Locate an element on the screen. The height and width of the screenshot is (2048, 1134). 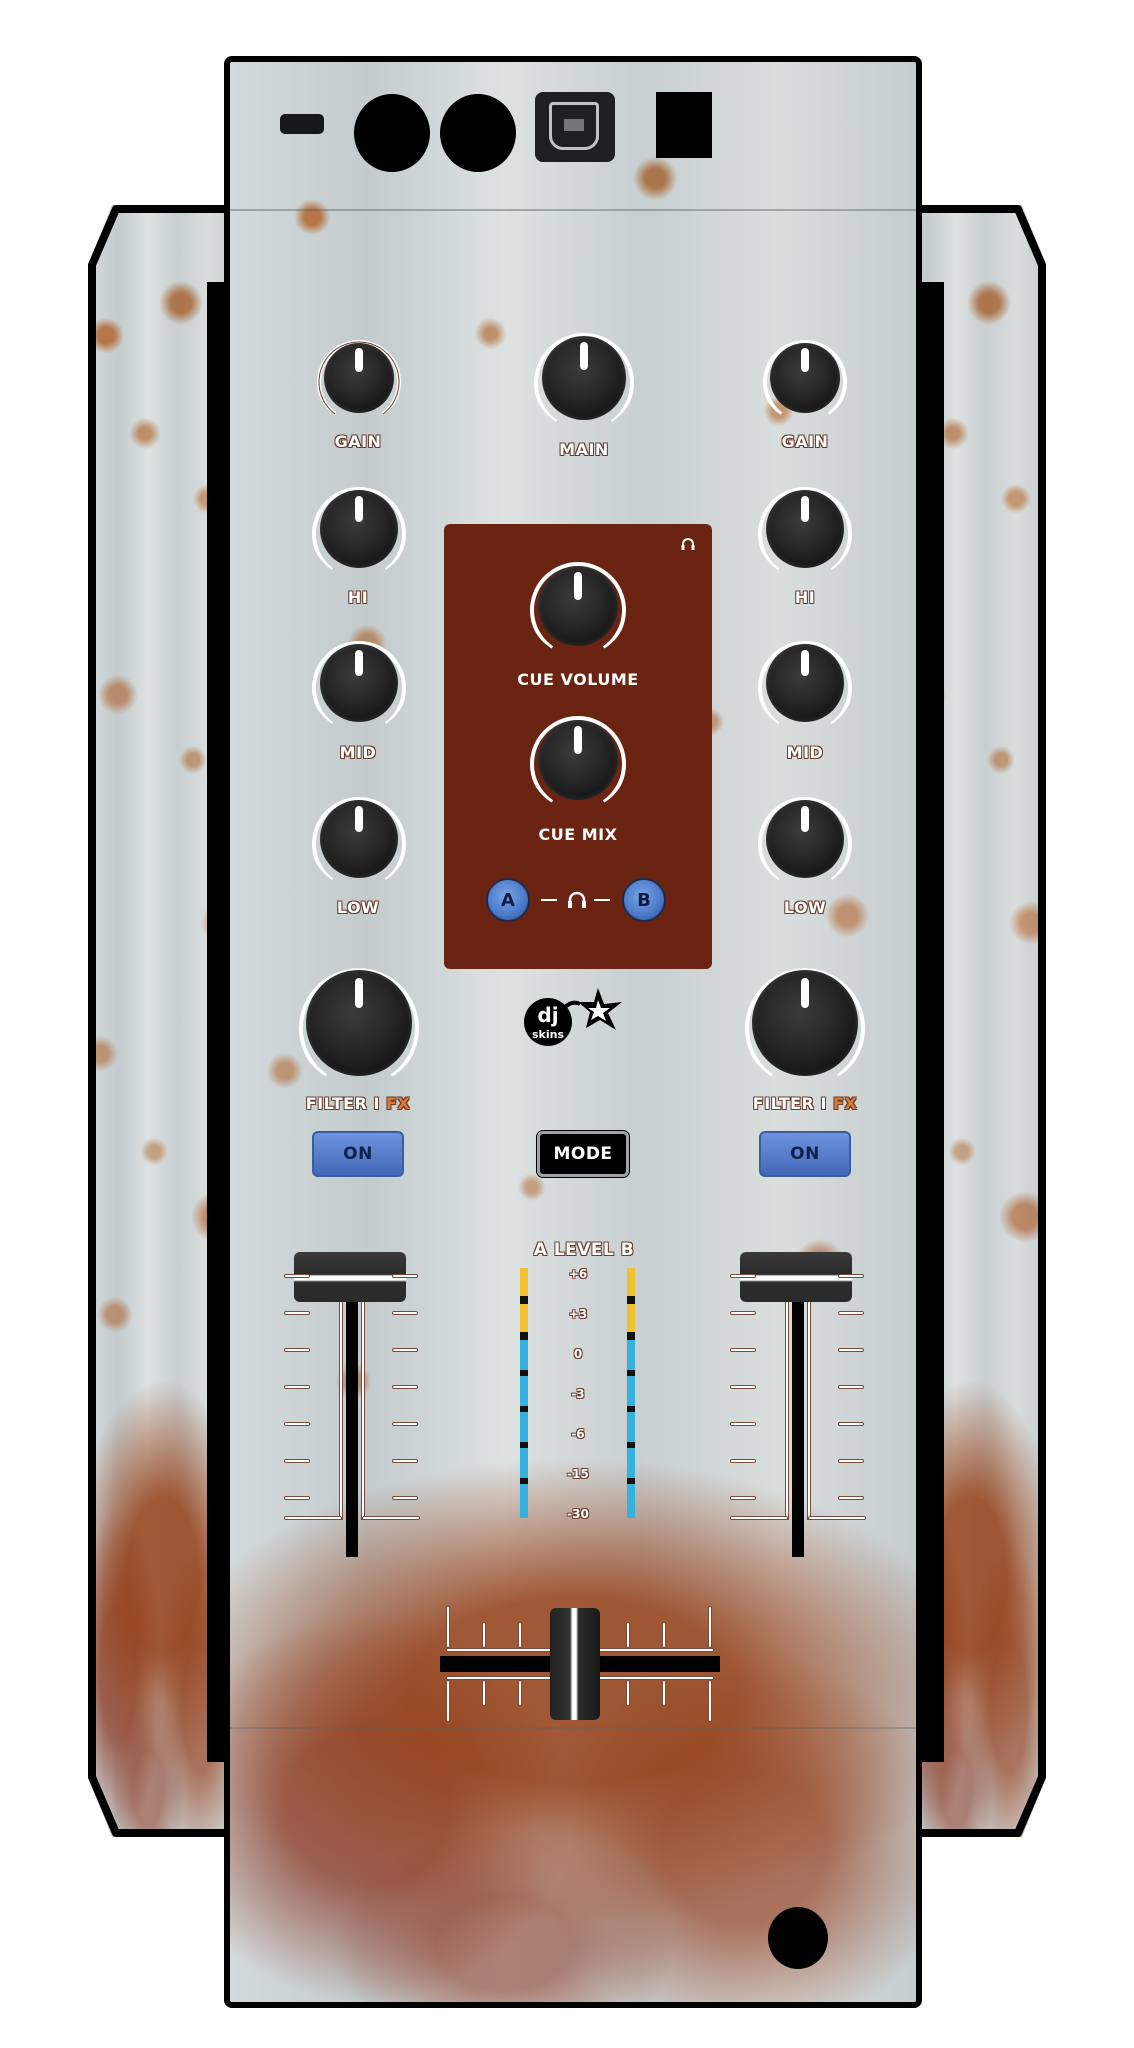
deck-b-hi-knob is located at coordinates (805, 529).